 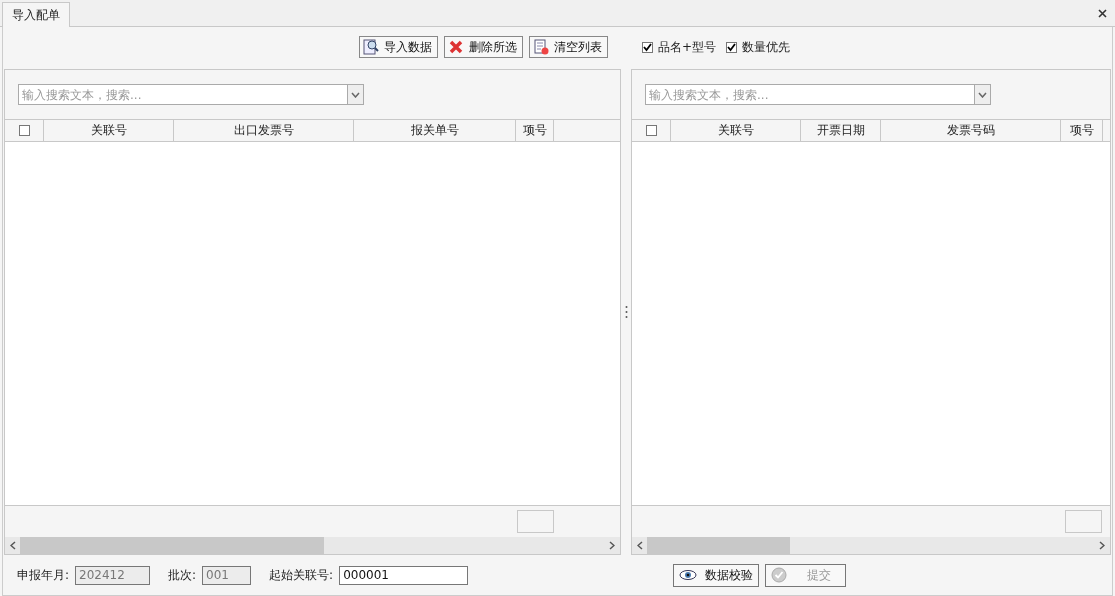 I want to click on delete-icon, so click(x=456, y=47).